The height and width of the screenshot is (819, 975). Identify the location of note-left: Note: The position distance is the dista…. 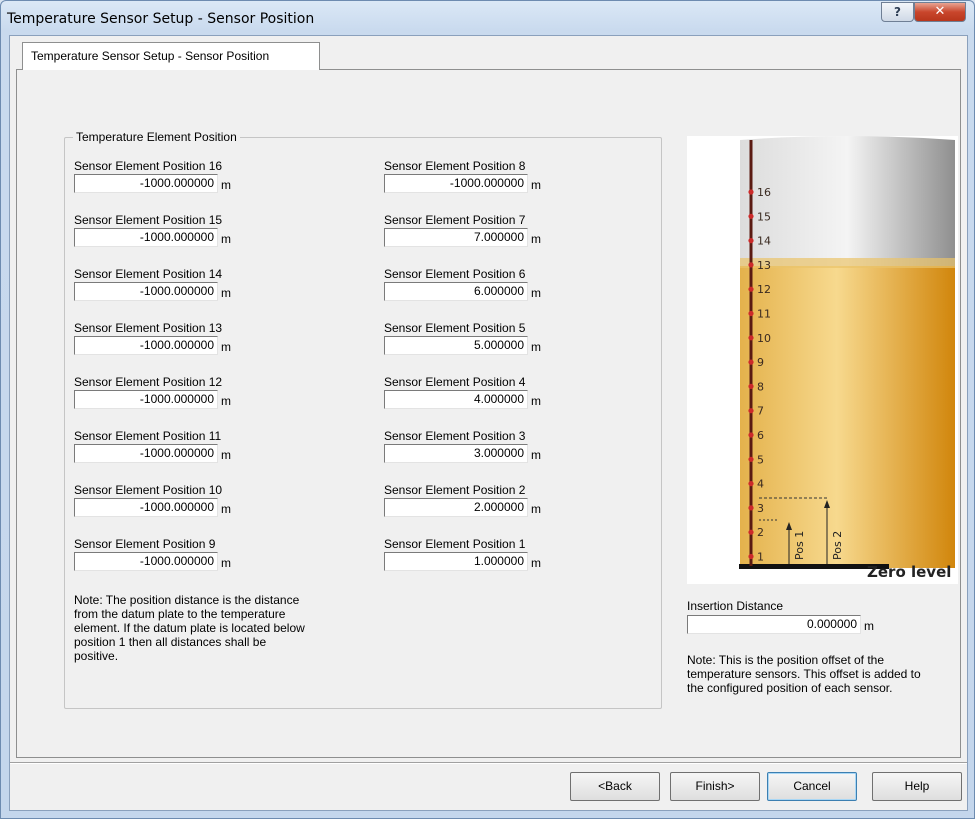
(189, 628).